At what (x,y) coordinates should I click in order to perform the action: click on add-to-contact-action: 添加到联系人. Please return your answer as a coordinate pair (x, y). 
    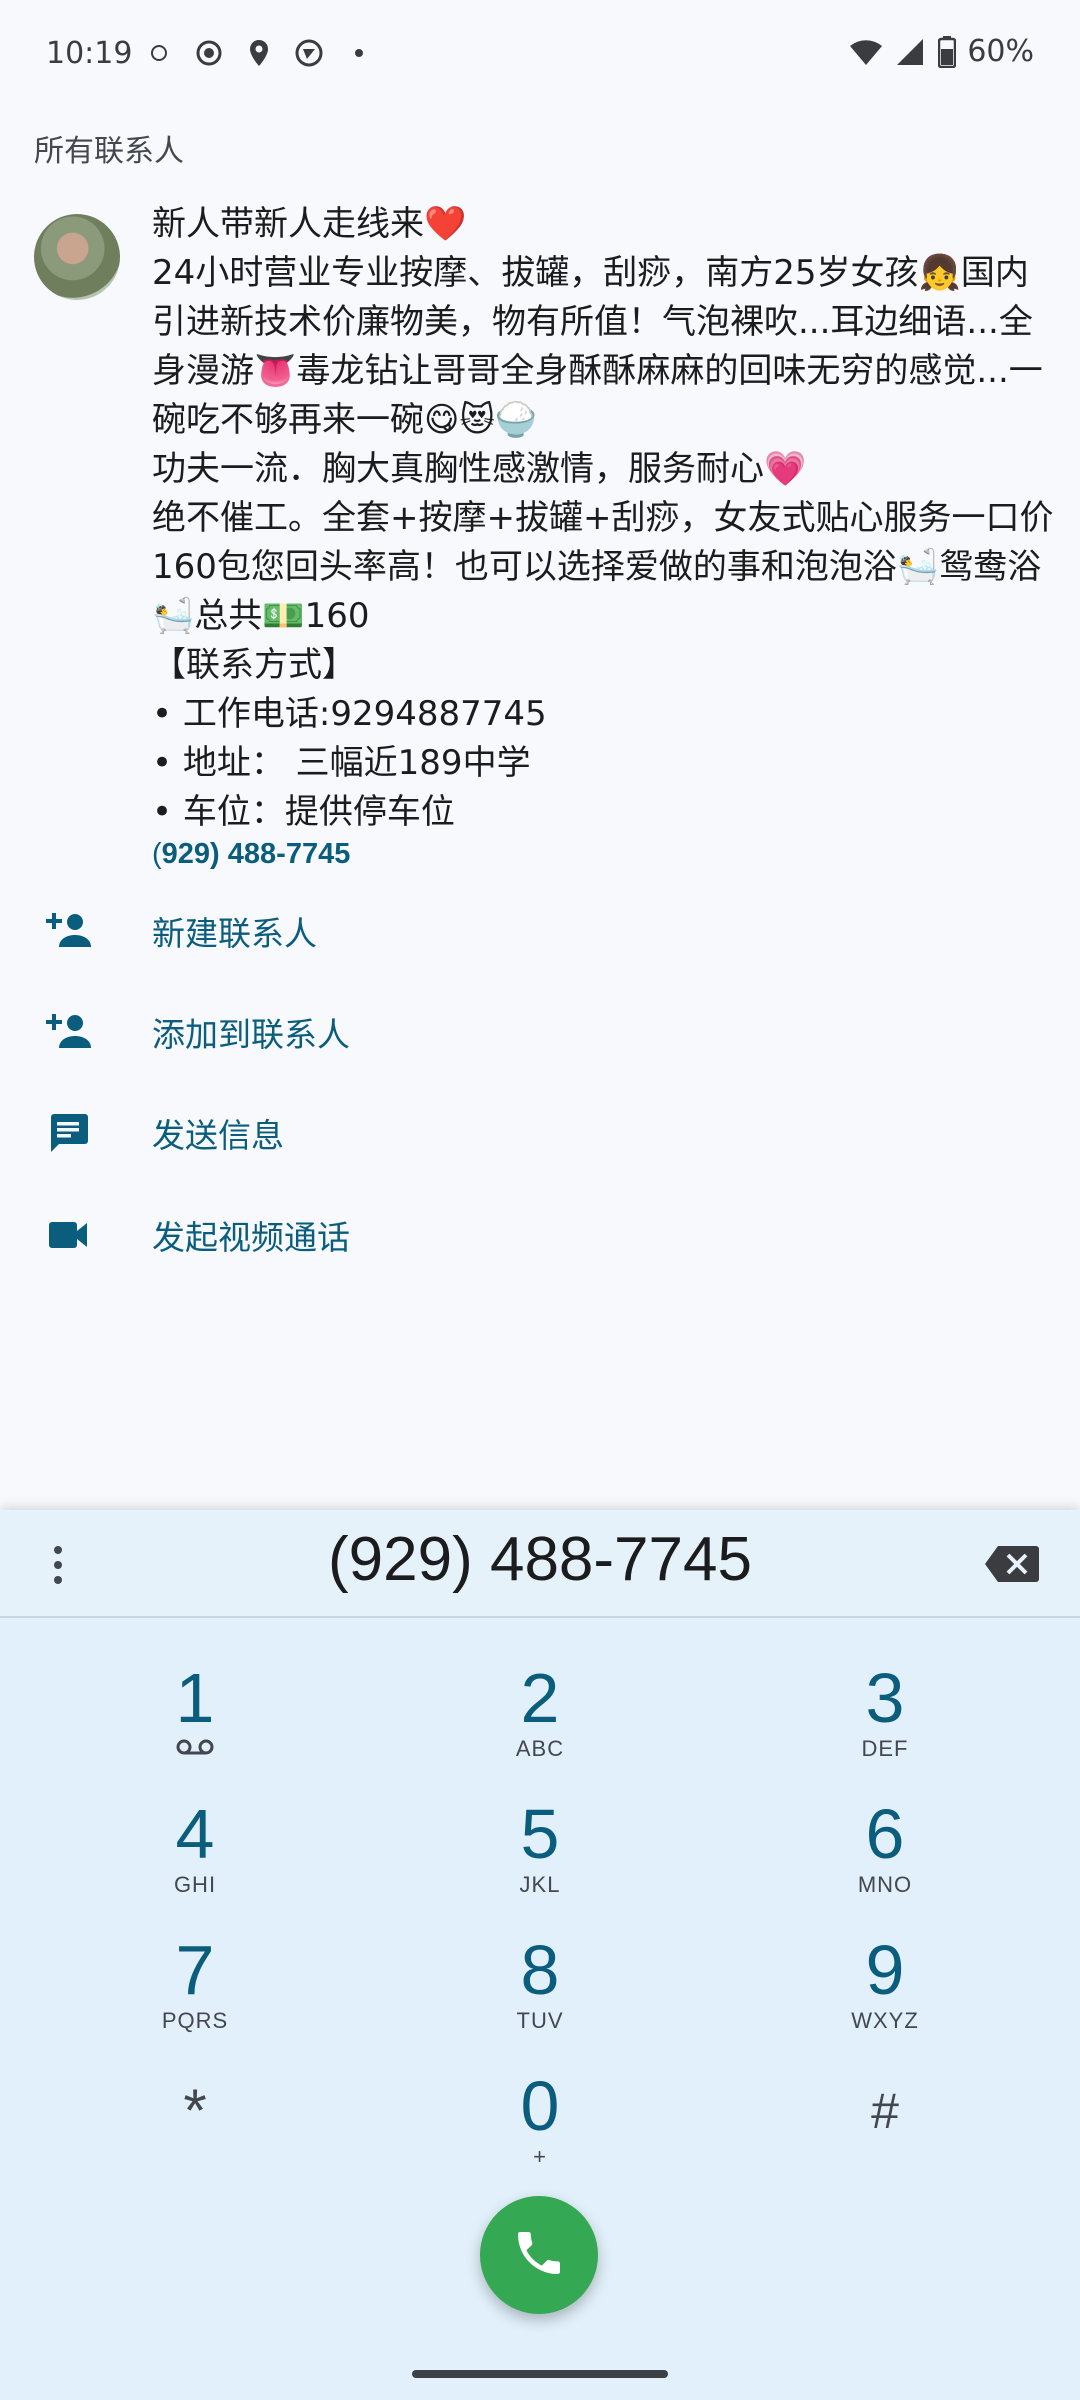
    Looking at the image, I should click on (540, 1032).